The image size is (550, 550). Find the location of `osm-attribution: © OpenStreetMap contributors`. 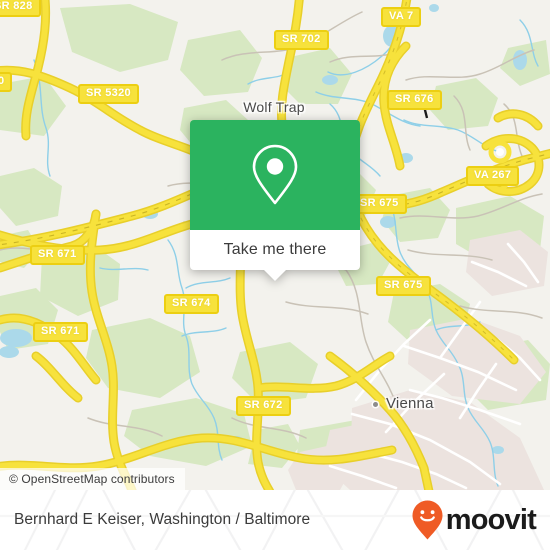

osm-attribution: © OpenStreetMap contributors is located at coordinates (92, 479).